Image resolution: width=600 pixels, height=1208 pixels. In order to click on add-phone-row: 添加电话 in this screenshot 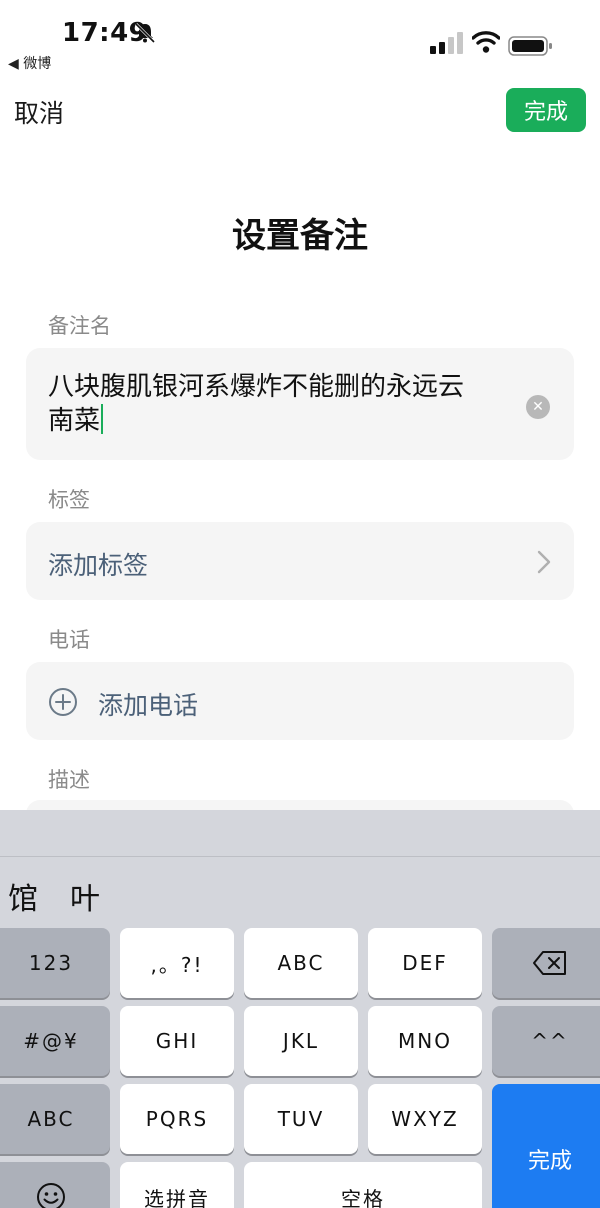, I will do `click(300, 701)`.